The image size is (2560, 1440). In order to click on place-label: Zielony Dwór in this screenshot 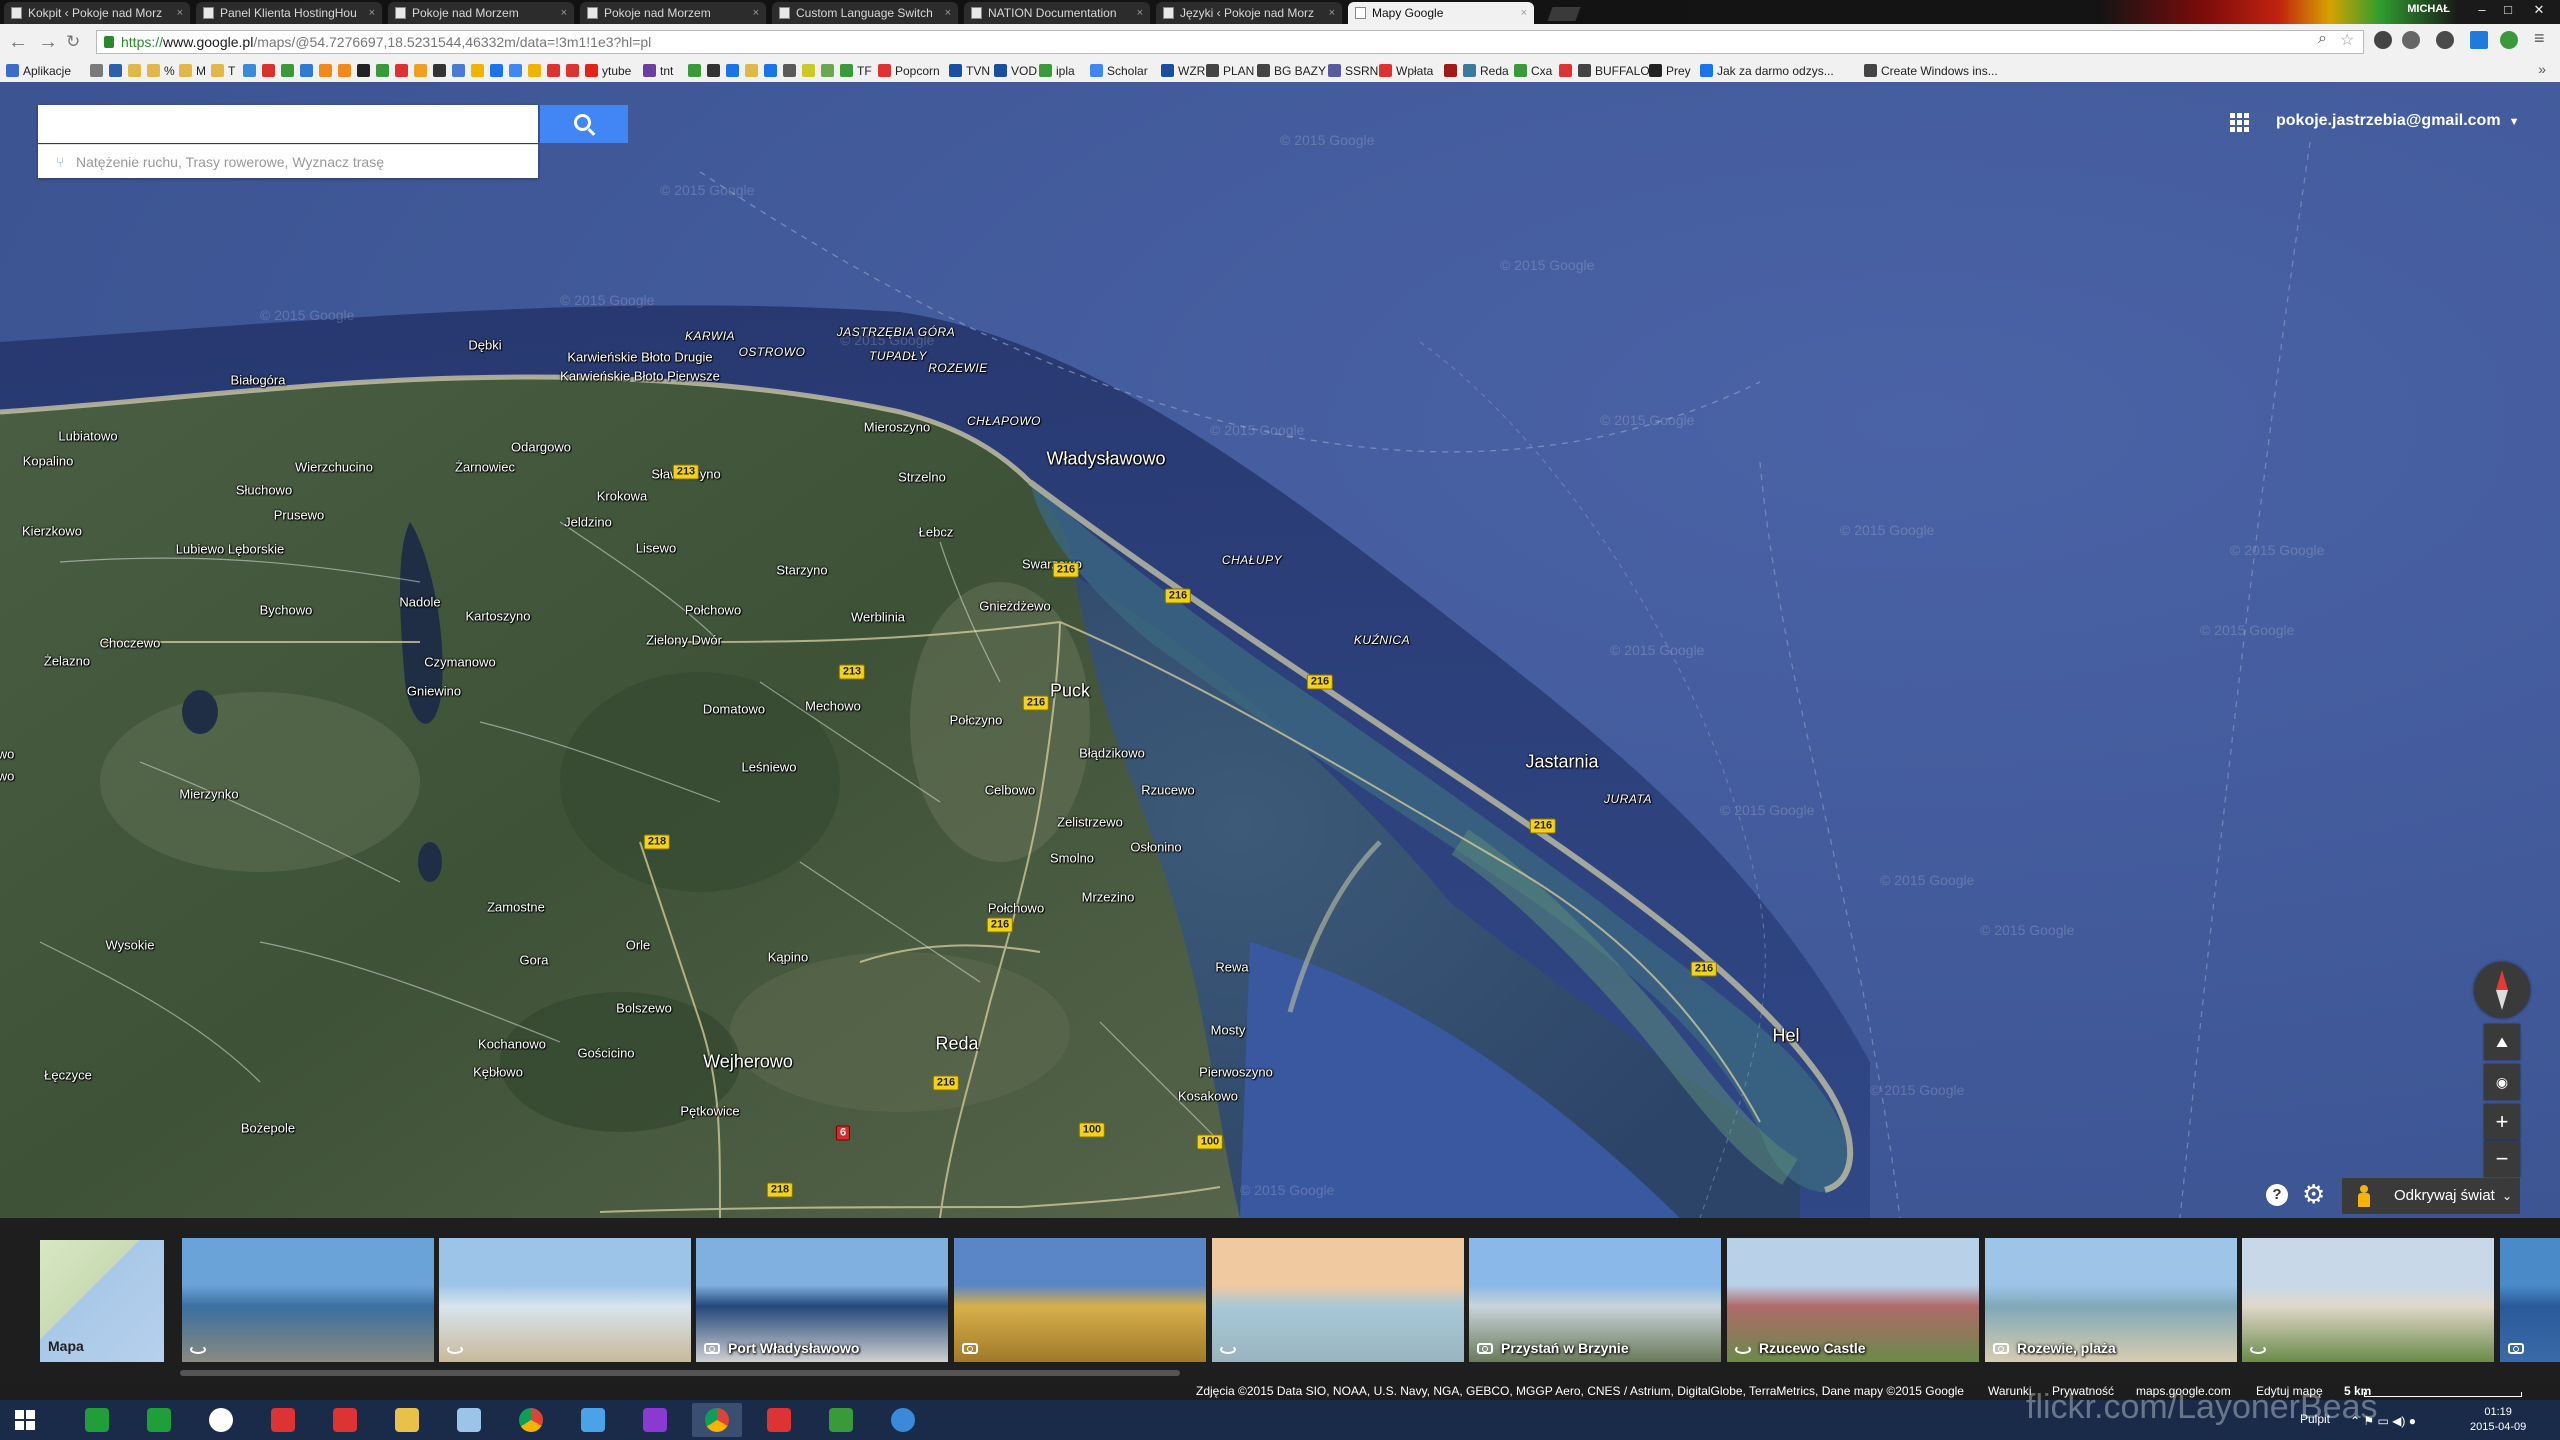, I will do `click(684, 640)`.